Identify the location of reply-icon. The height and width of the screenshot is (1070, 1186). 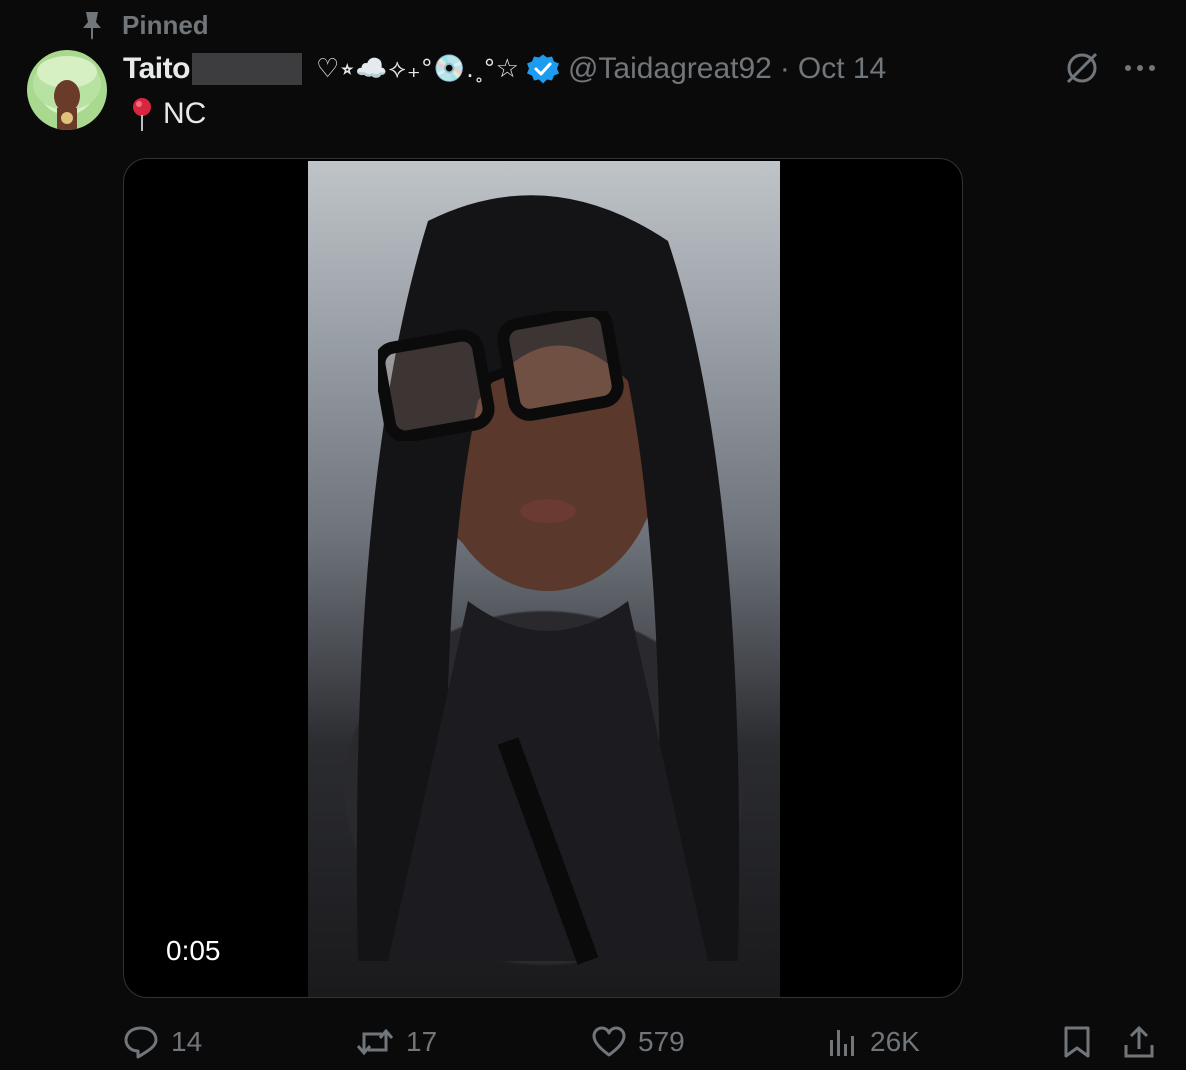
(141, 1042).